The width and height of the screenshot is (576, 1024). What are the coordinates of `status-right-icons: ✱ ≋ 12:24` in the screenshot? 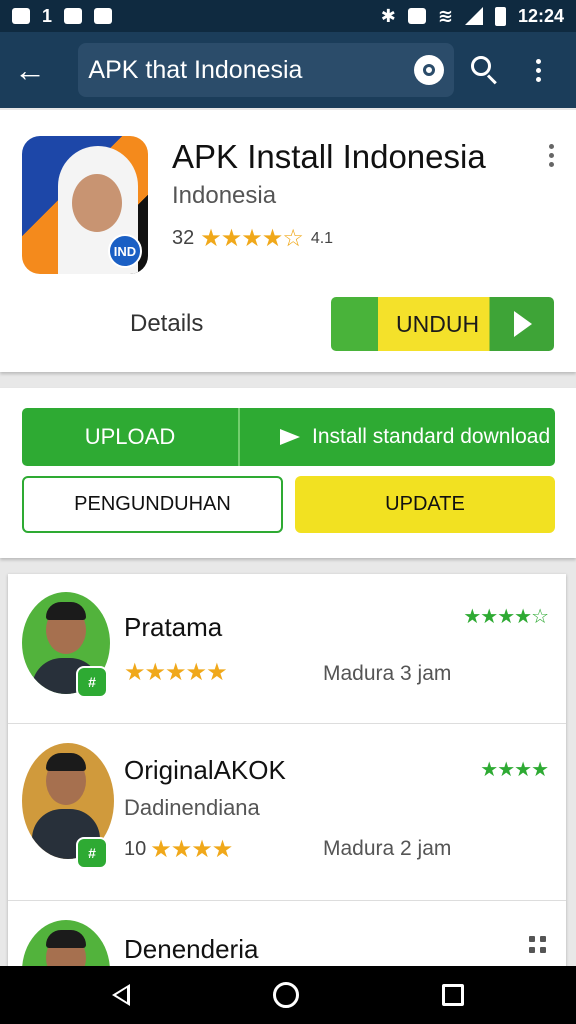 It's located at (472, 16).